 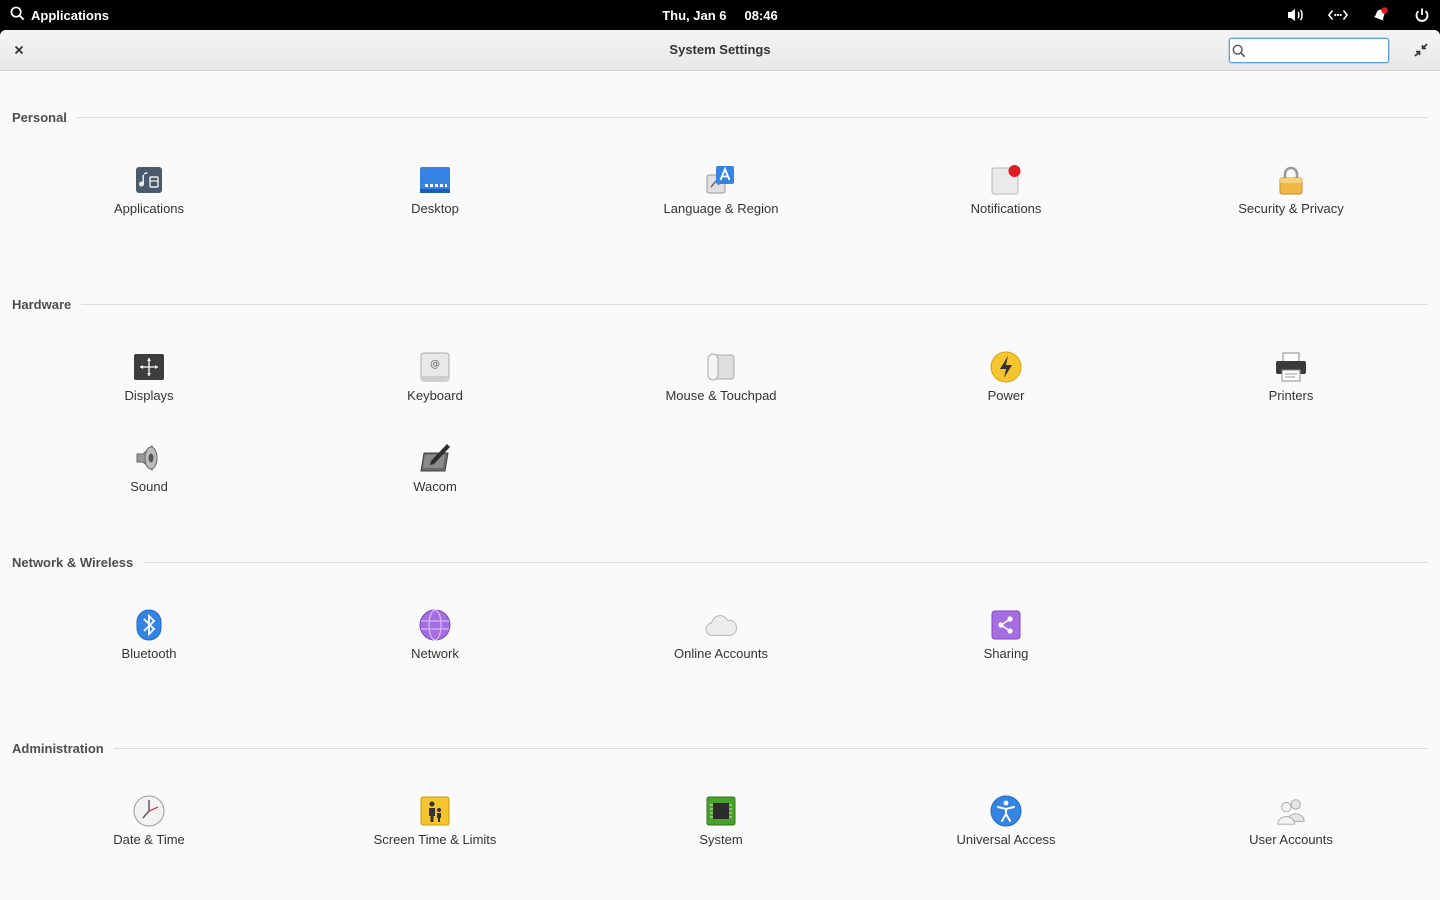 What do you see at coordinates (721, 208) in the screenshot?
I see `item-label: Language & Region` at bounding box center [721, 208].